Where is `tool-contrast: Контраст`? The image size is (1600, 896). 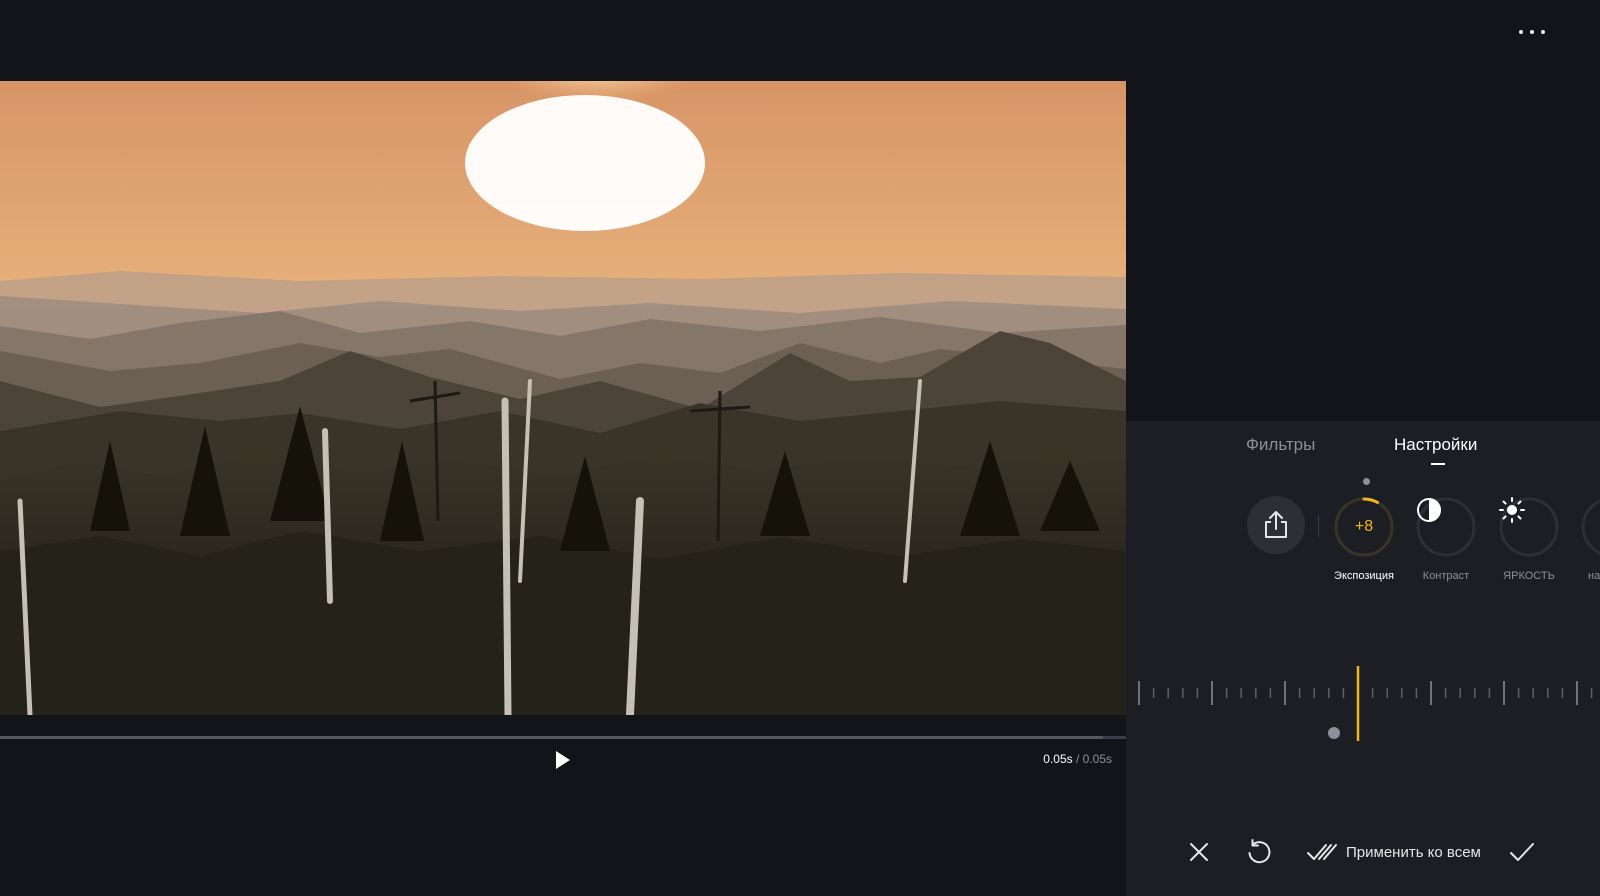
tool-contrast: Контраст is located at coordinates (1446, 539).